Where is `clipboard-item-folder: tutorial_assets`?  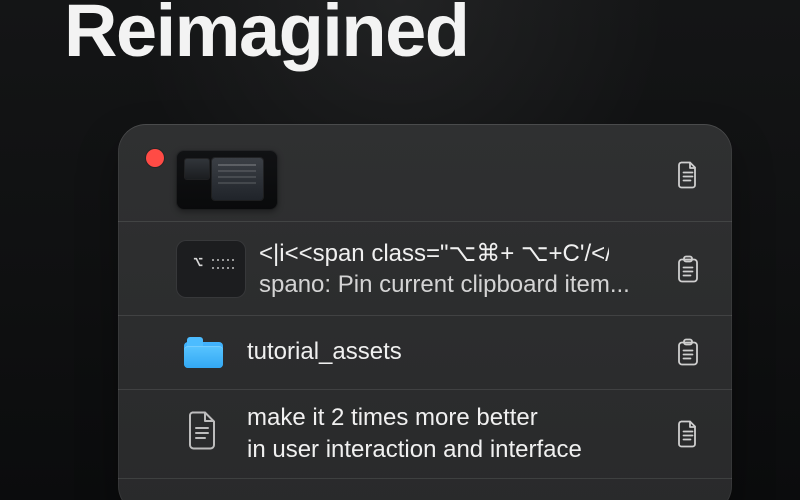
clipboard-item-folder: tutorial_assets is located at coordinates (425, 352).